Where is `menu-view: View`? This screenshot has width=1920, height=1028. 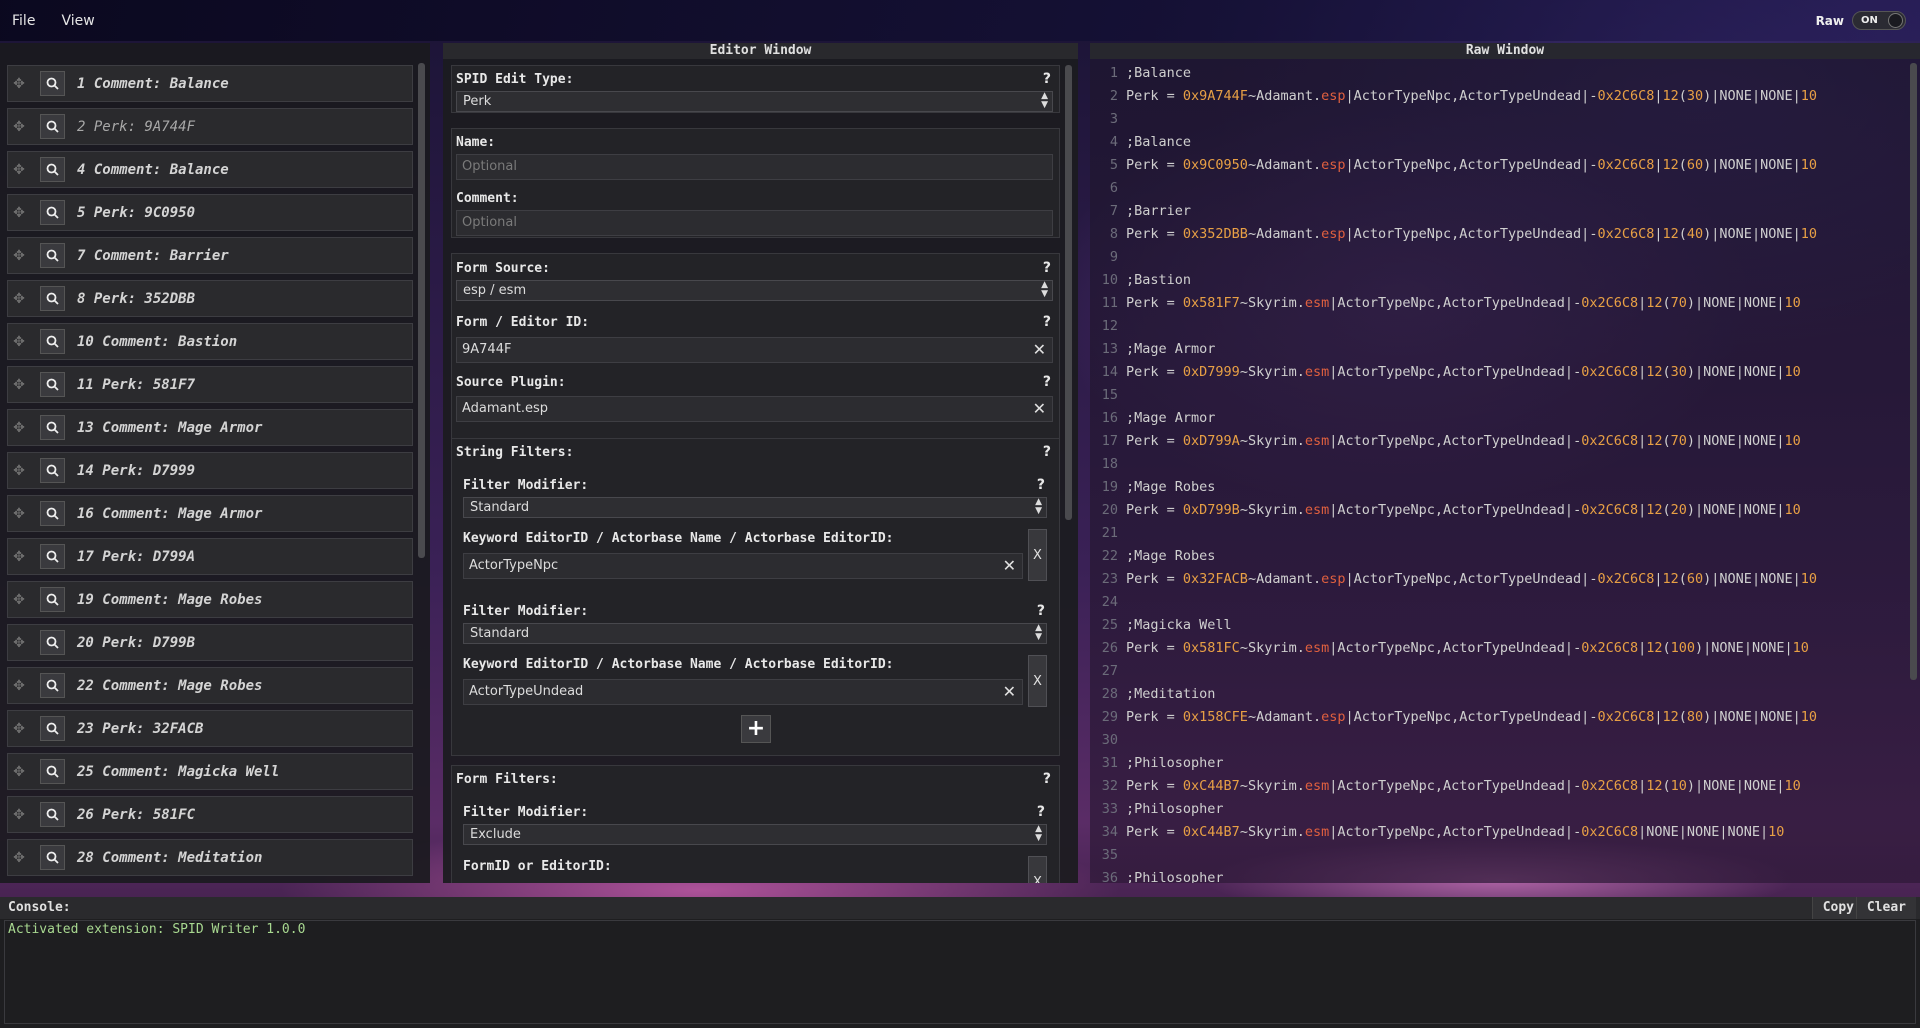 menu-view: View is located at coordinates (78, 21).